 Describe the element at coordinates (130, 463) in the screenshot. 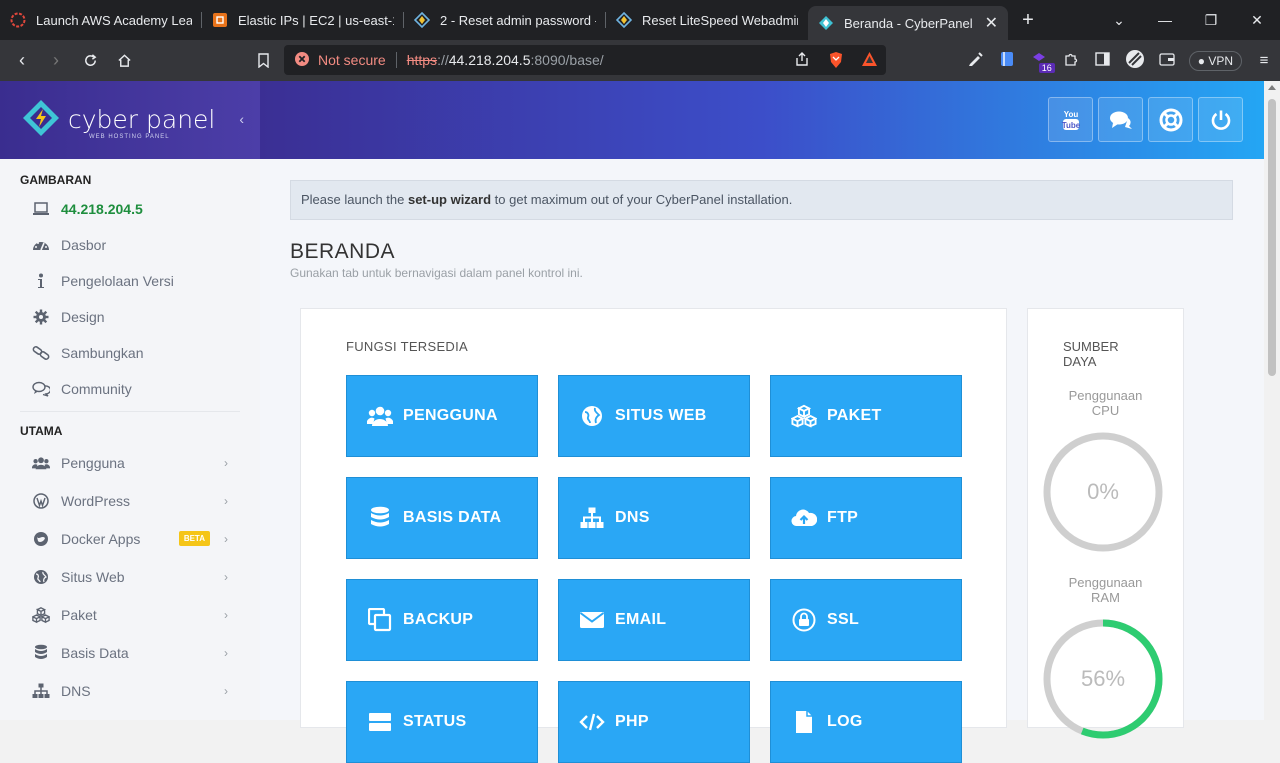

I see `sidebar-item-pengguna: Pengguna ›` at that location.